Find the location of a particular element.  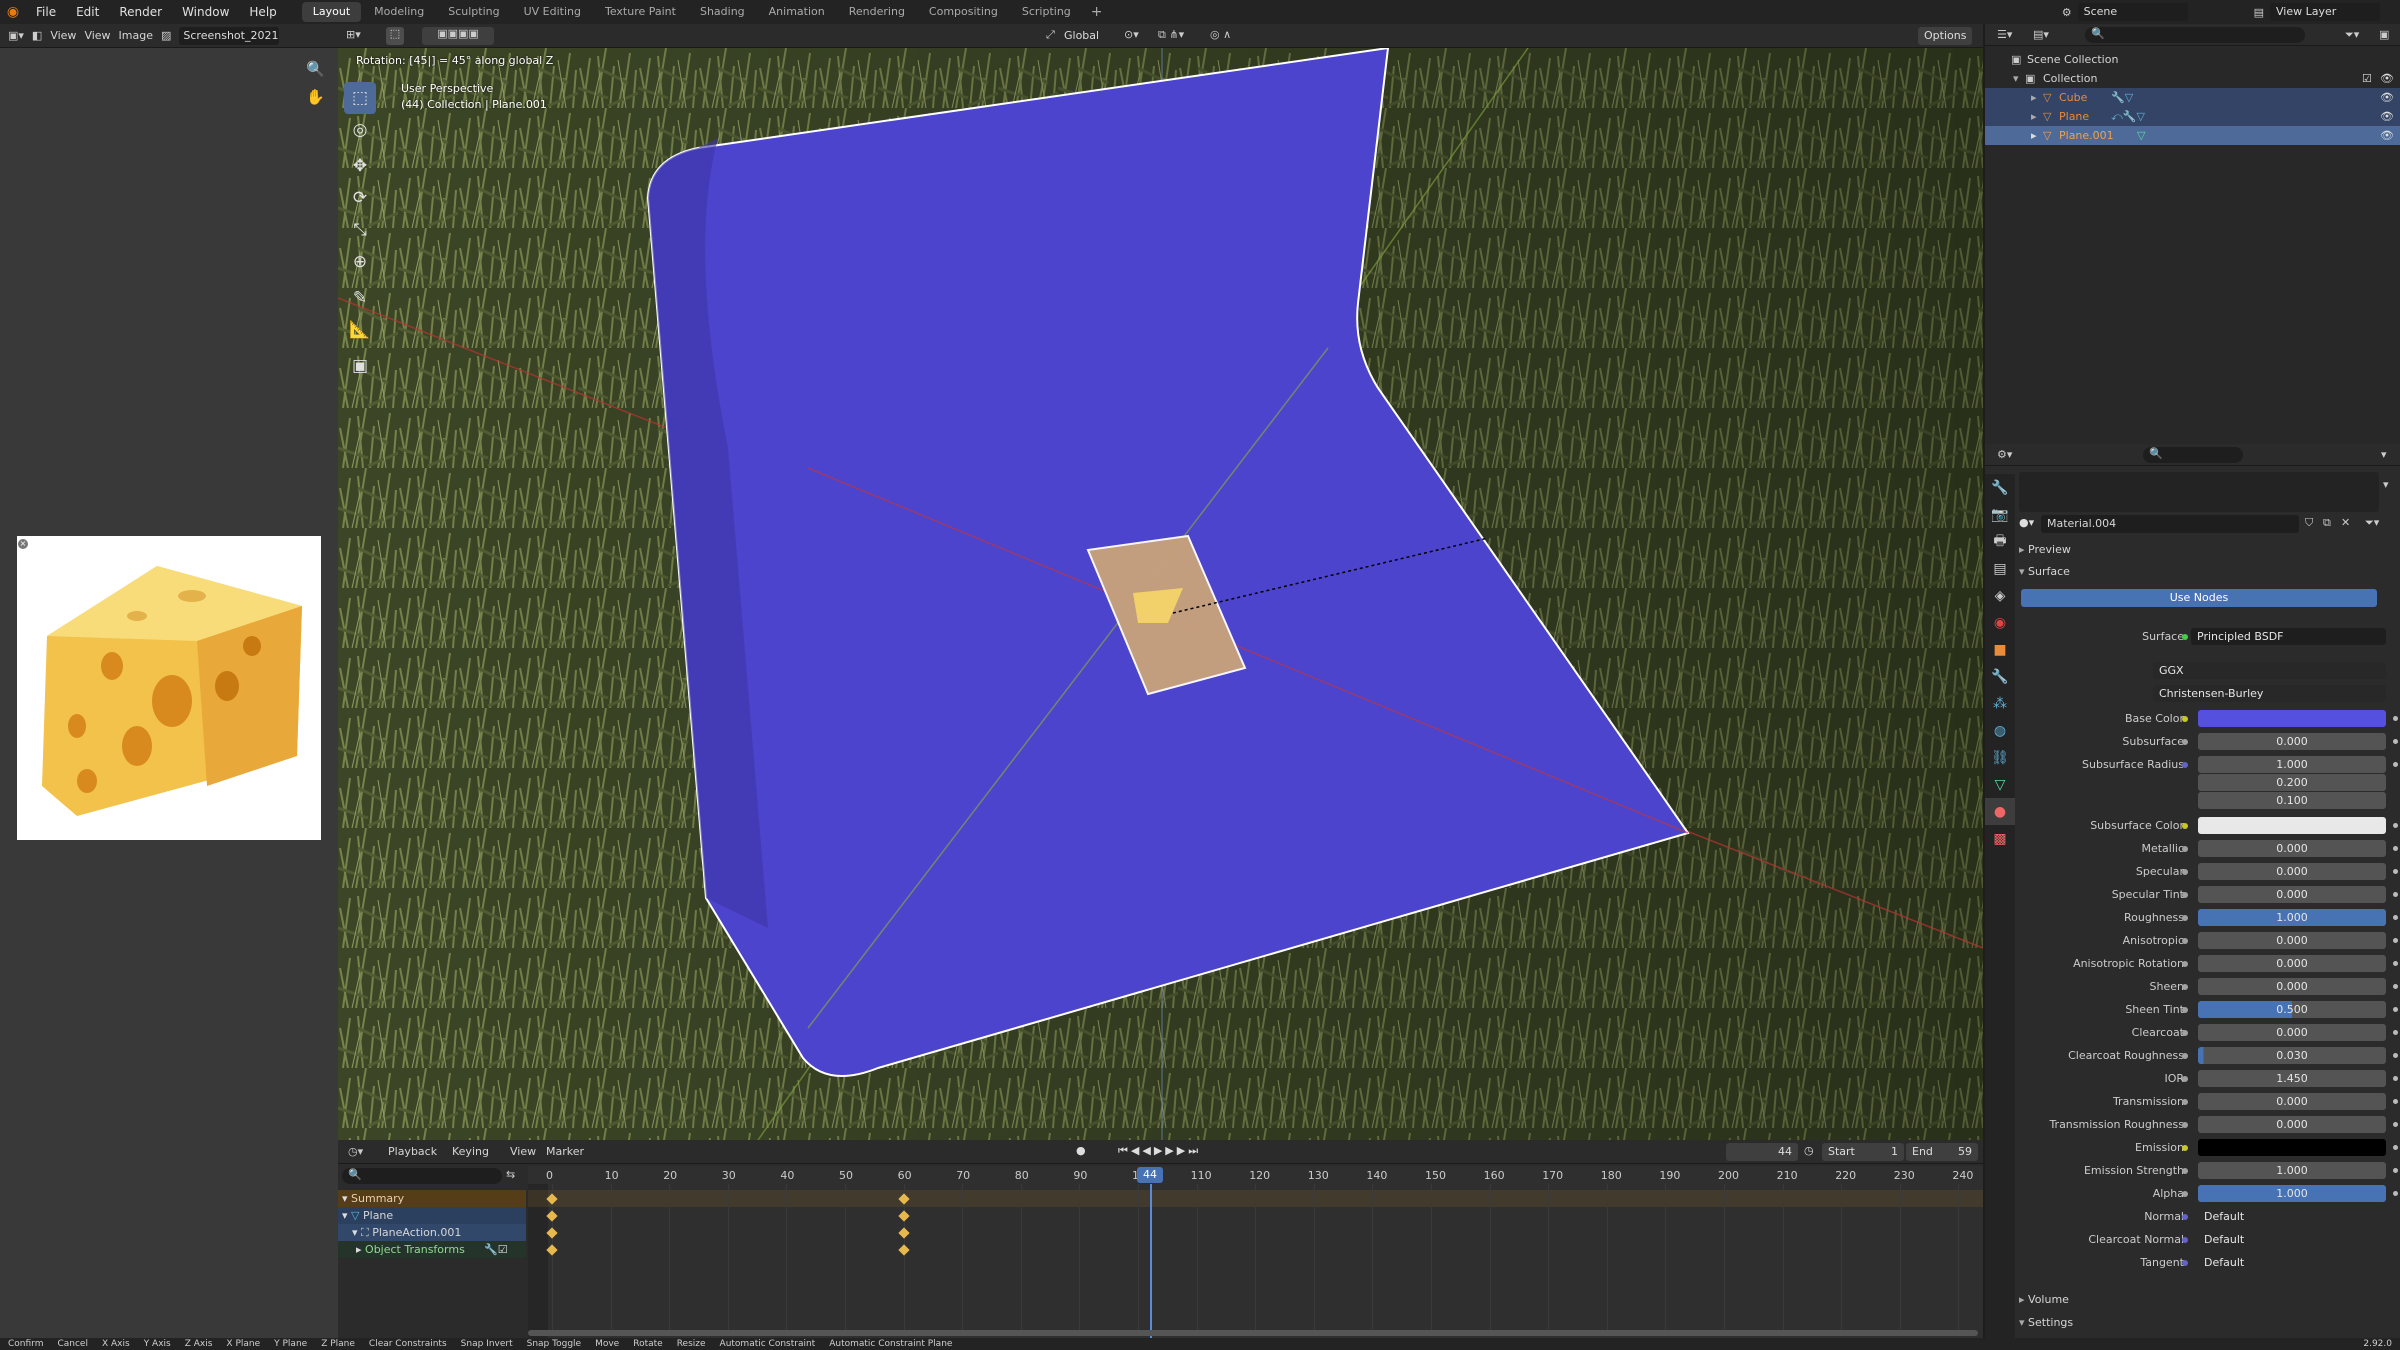

output-tab-icon: 🖶 is located at coordinates (2000, 541).